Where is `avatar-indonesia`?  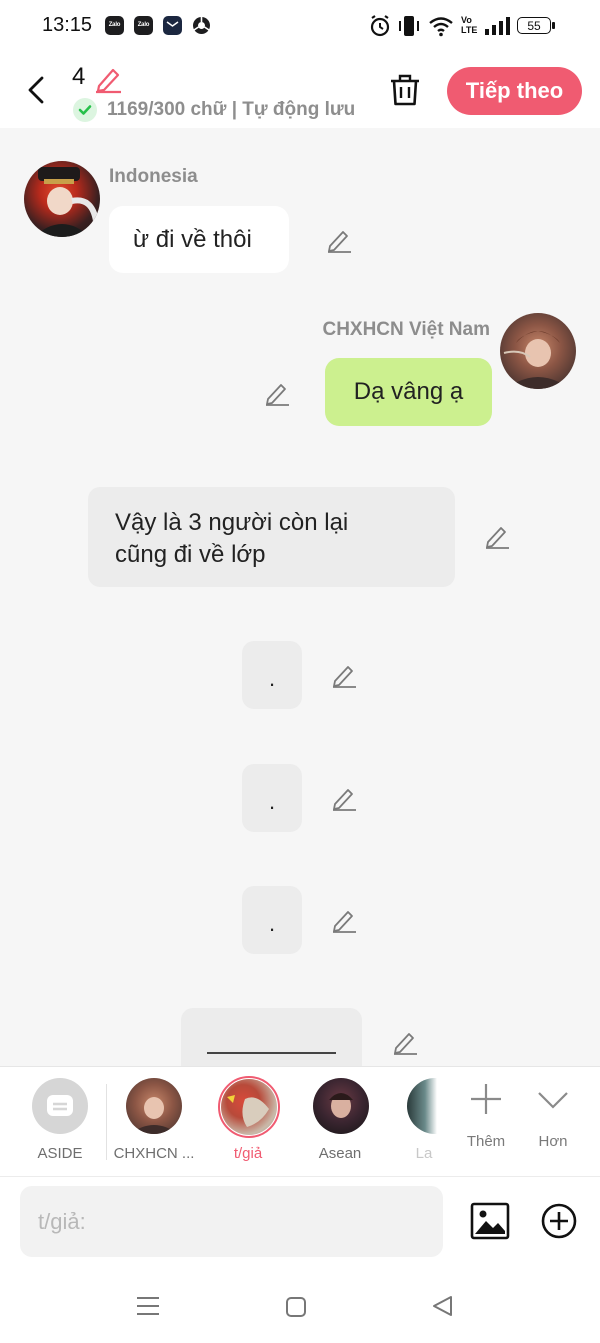
avatar-indonesia is located at coordinates (62, 199).